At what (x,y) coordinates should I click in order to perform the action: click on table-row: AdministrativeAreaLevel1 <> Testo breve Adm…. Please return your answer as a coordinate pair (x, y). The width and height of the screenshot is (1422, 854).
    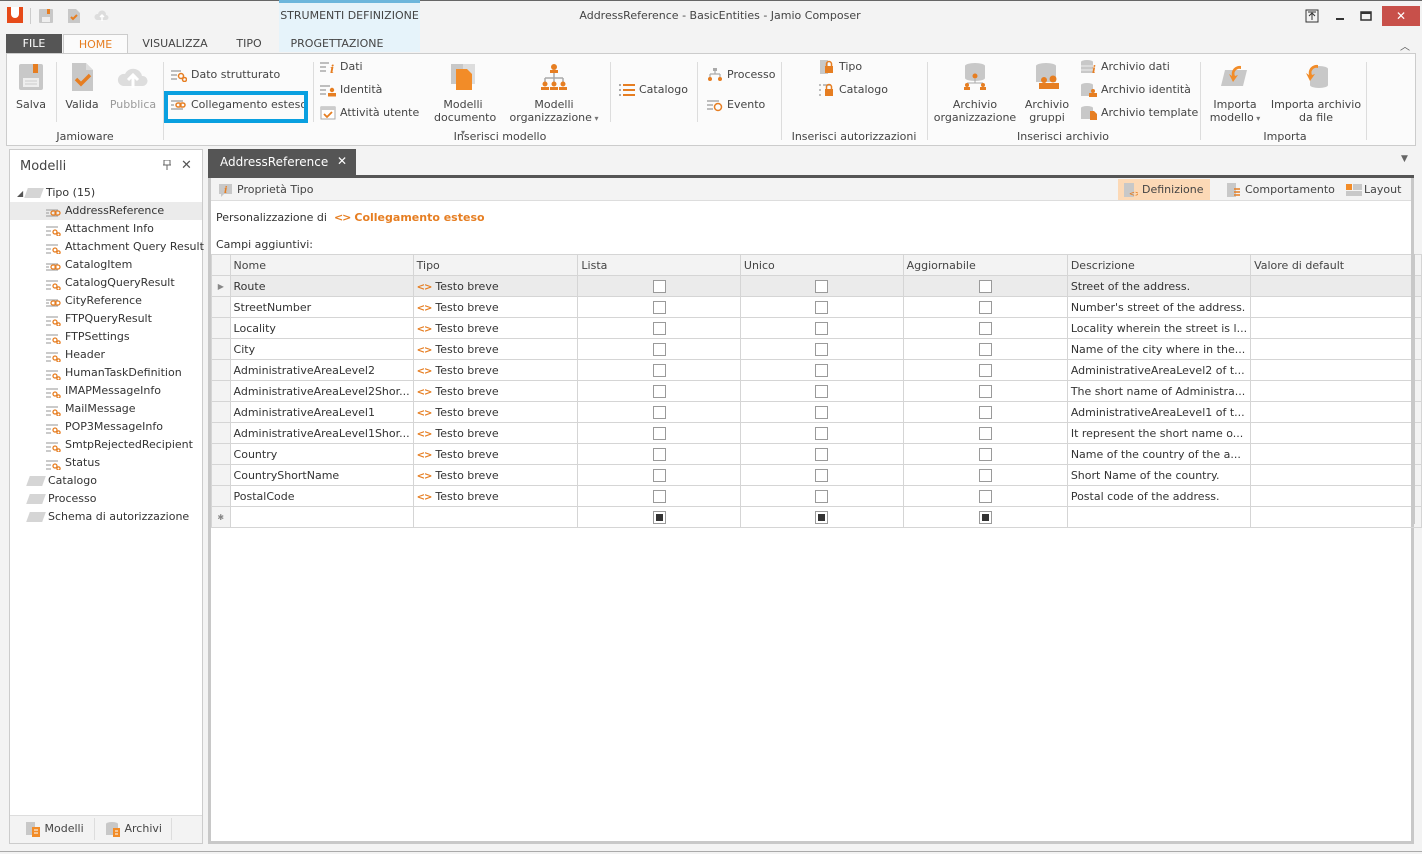
    Looking at the image, I should click on (816, 412).